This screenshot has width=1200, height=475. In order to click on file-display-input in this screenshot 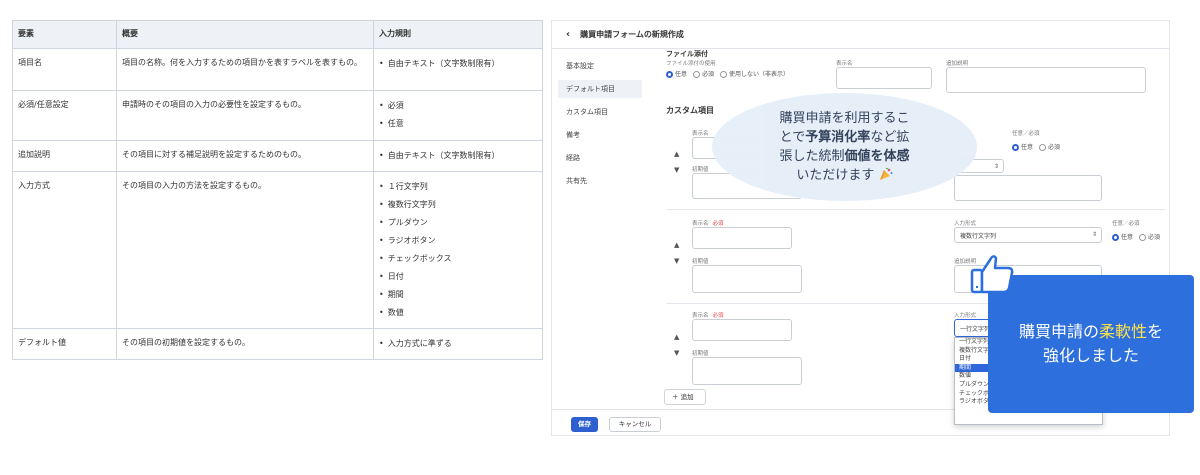, I will do `click(884, 78)`.